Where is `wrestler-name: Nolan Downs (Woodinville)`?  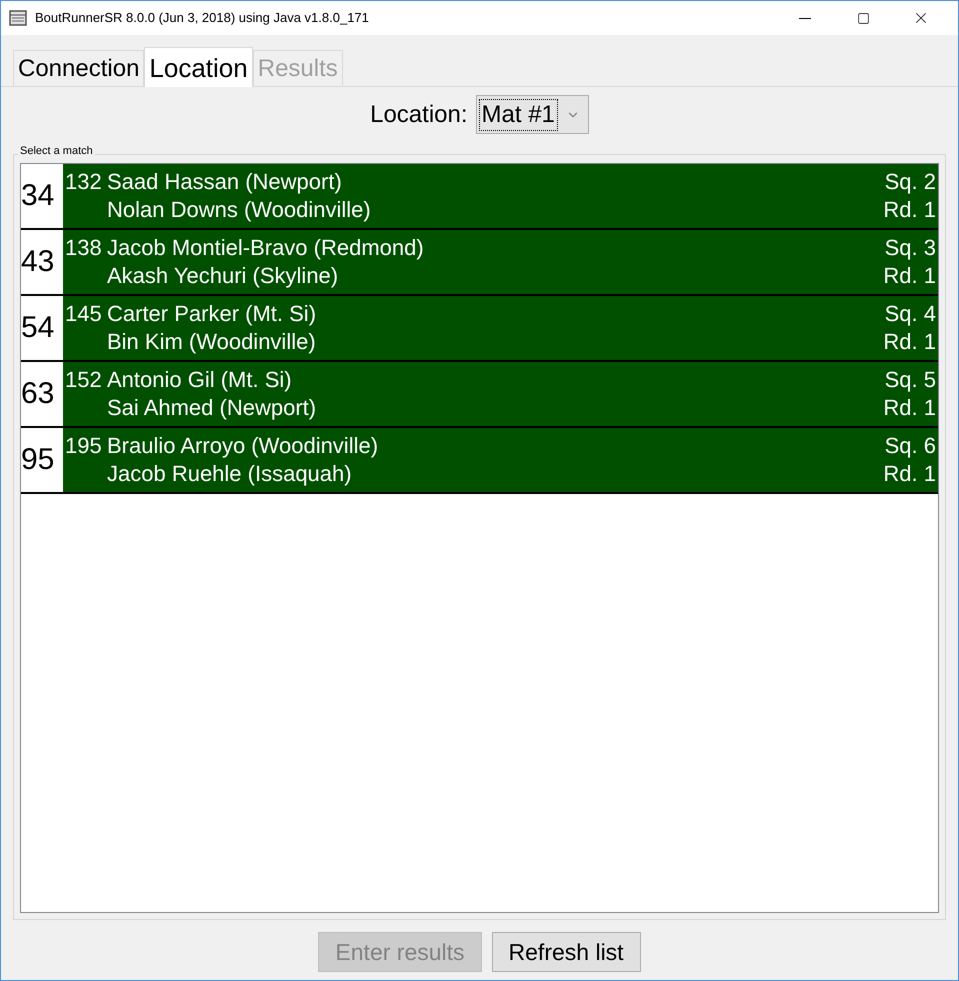 wrestler-name: Nolan Downs (Woodinville) is located at coordinates (239, 210).